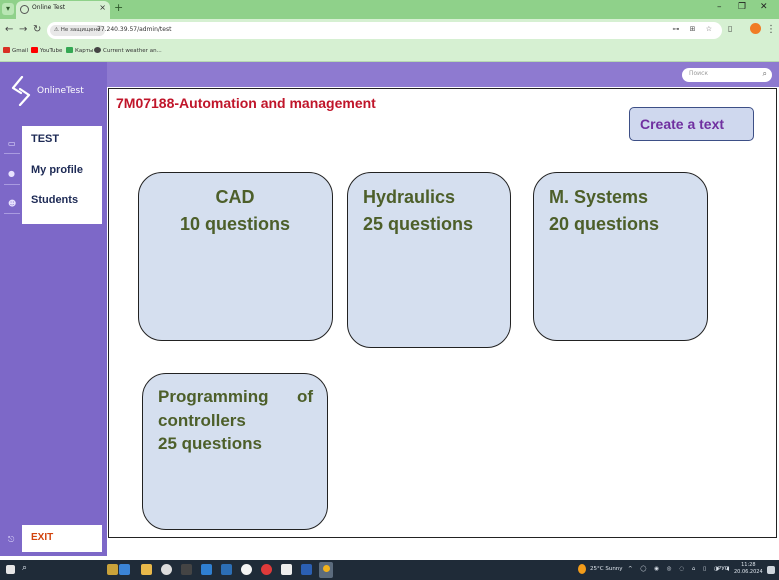 The width and height of the screenshot is (779, 580). Describe the element at coordinates (12, 143) in the screenshot. I see `book-icon: ▭` at that location.